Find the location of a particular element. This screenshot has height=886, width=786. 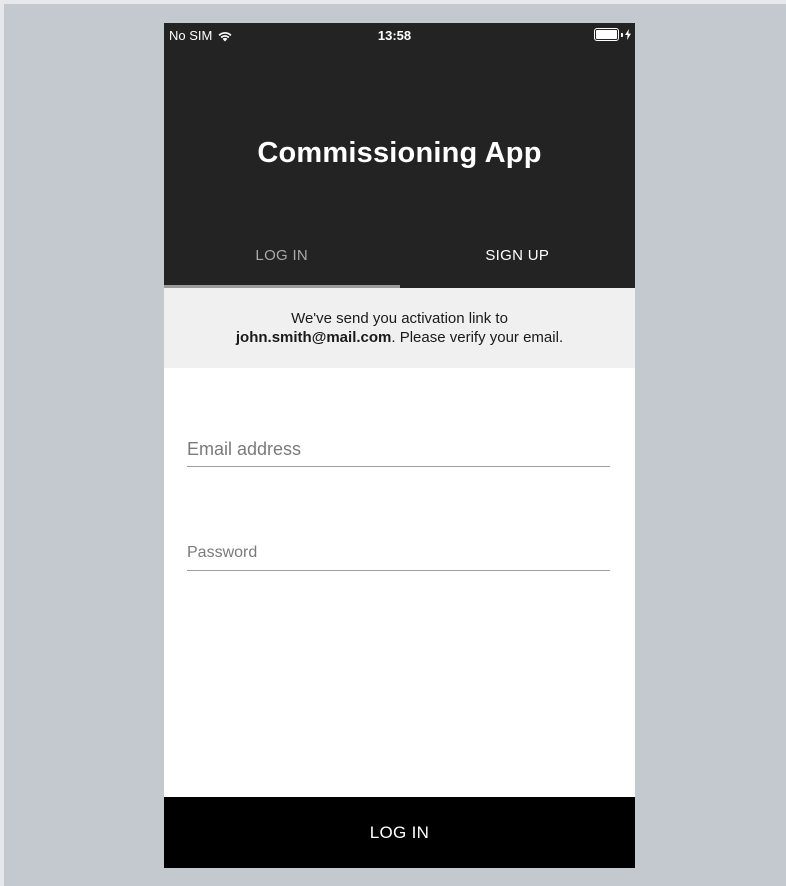

tab-sign-up: SIGN UP is located at coordinates (518, 260).